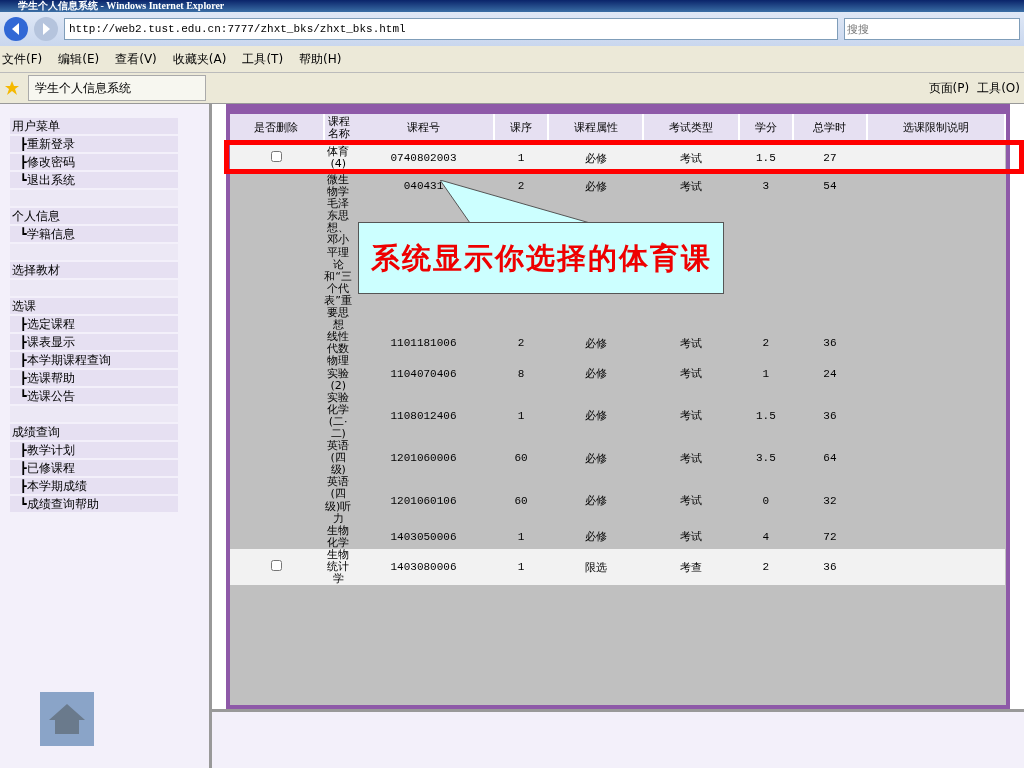 The image size is (1024, 768). What do you see at coordinates (94, 504) in the screenshot?
I see `menu-item: ┗成绩查询帮助` at bounding box center [94, 504].